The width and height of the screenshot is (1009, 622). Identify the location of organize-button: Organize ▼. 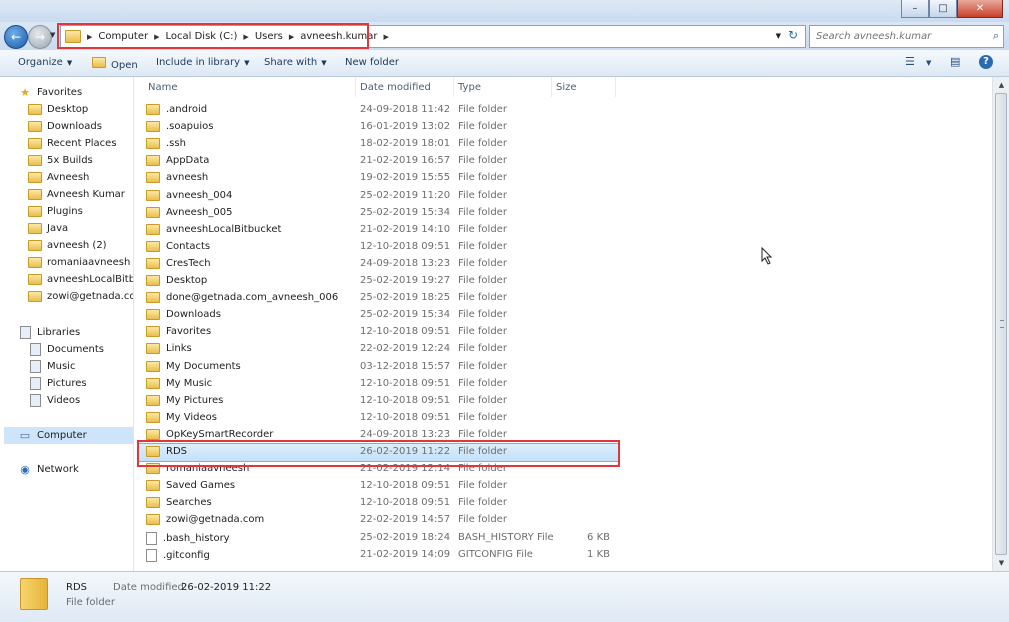
(45, 62).